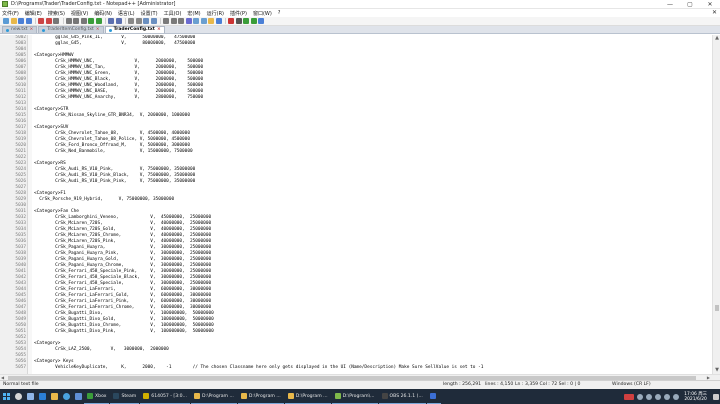  I want to click on tab-trader-item-config: TraderItemConfig.txt ×, so click(71, 29).